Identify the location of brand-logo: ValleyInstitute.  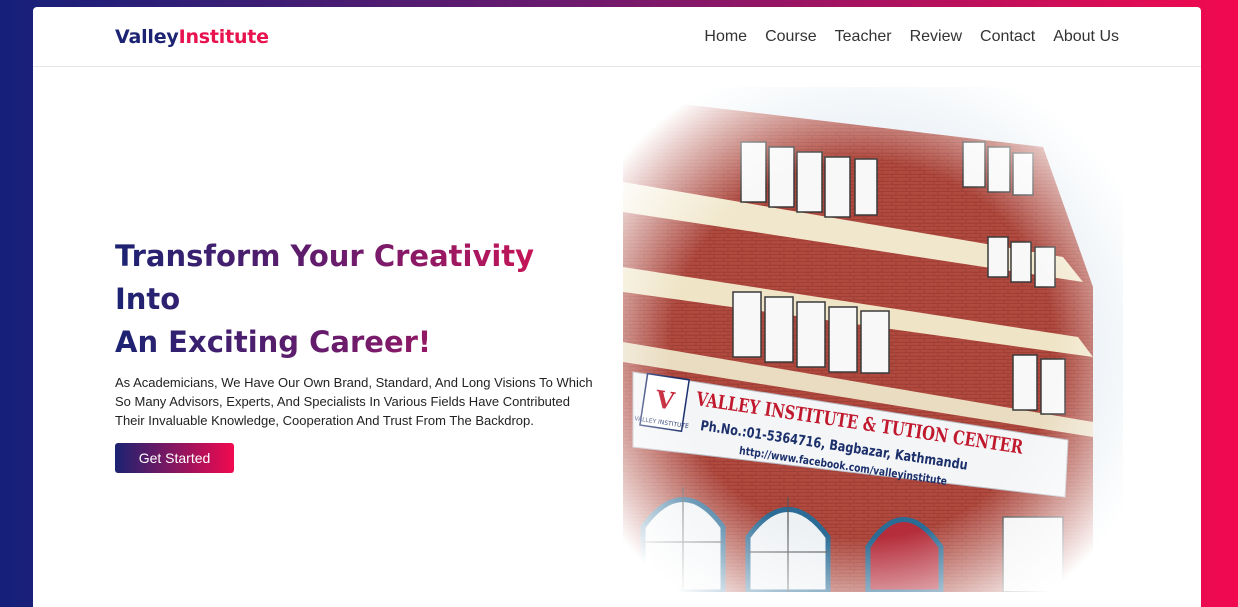
(192, 37).